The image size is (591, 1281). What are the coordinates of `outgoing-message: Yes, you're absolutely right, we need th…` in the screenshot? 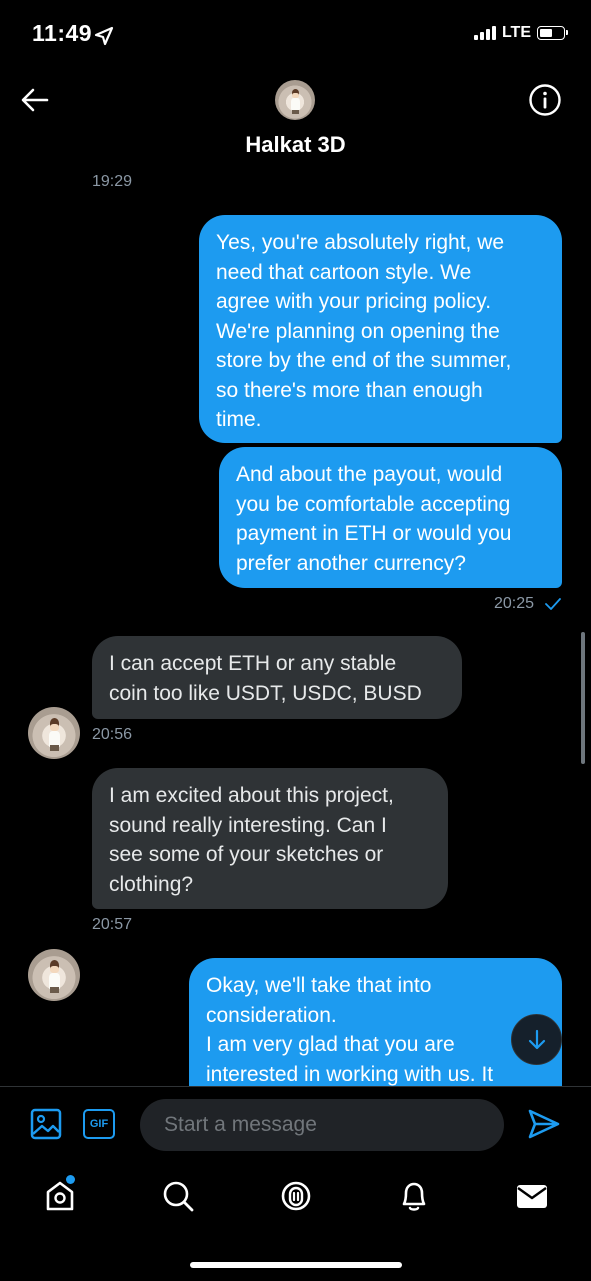 It's located at (380, 329).